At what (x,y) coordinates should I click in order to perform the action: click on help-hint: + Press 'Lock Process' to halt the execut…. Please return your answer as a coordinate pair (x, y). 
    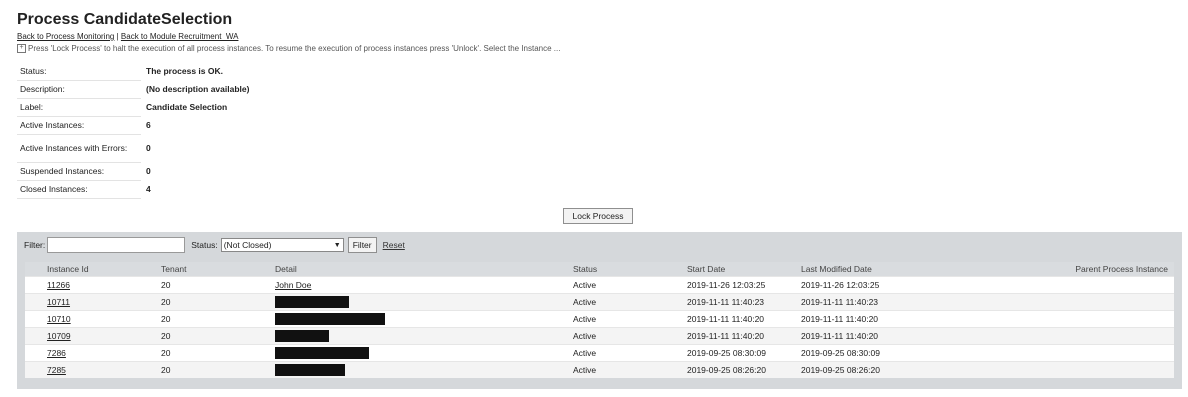
    Looking at the image, I should click on (289, 49).